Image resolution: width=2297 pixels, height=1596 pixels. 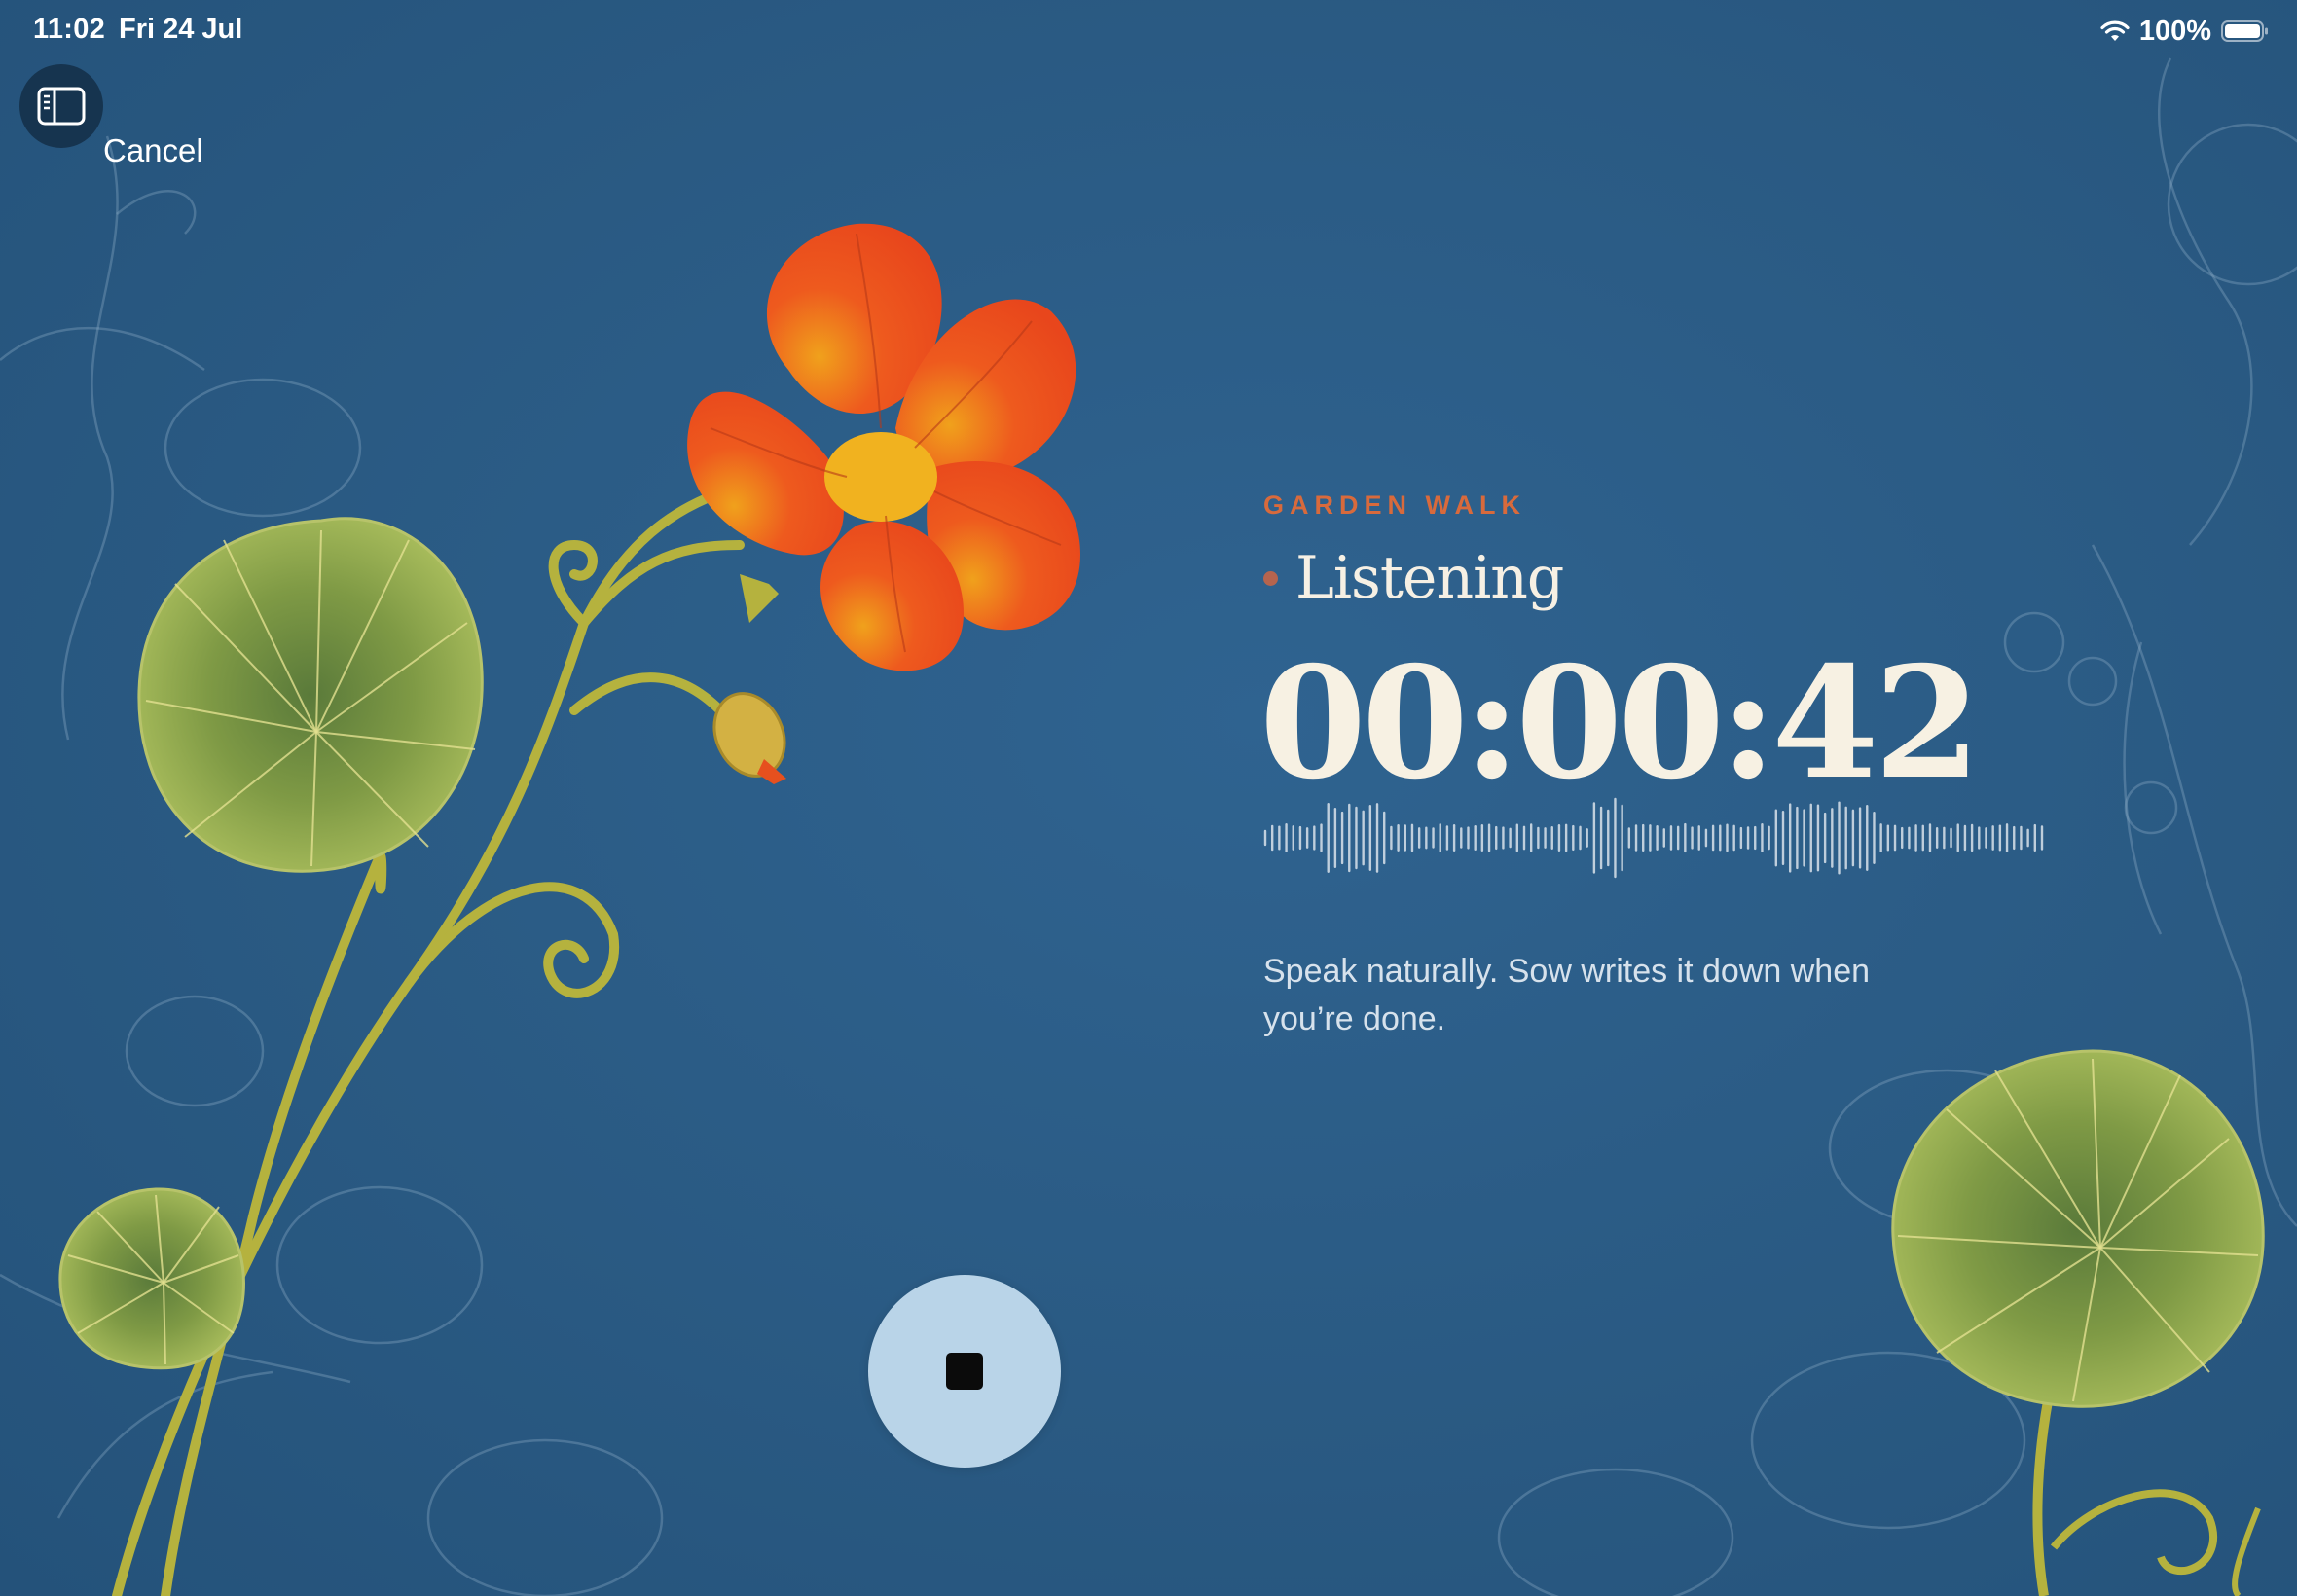 What do you see at coordinates (2078, 1228) in the screenshot?
I see `leaf-large-right` at bounding box center [2078, 1228].